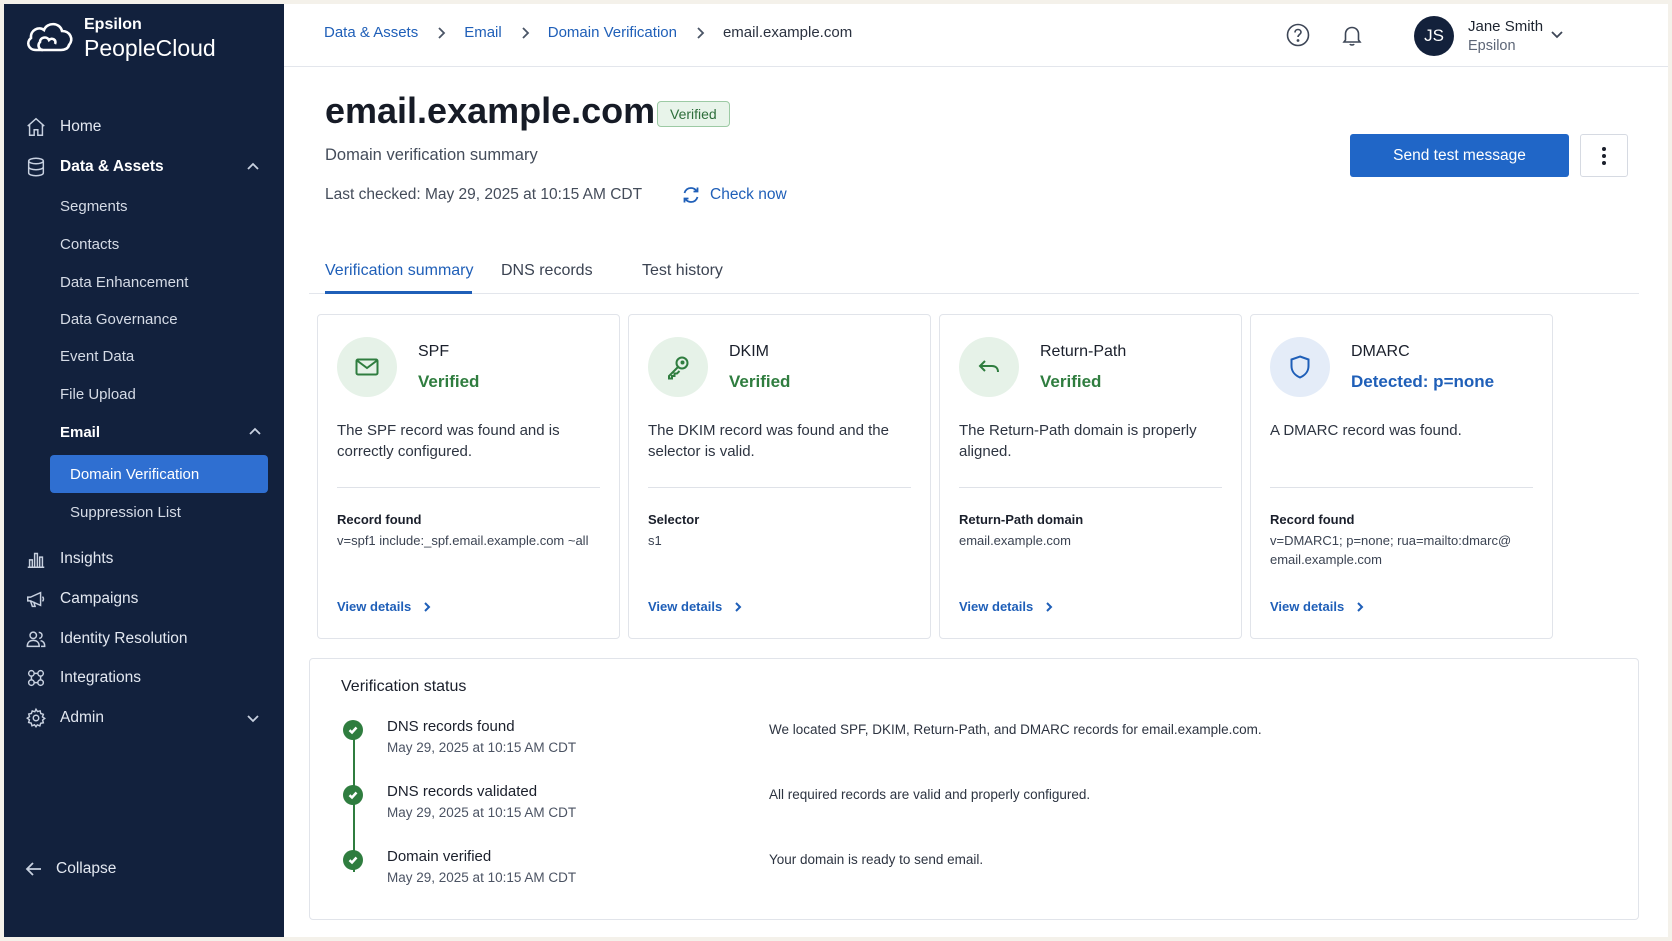  Describe the element at coordinates (82, 717) in the screenshot. I see `sidebar-item-label: Admin` at that location.